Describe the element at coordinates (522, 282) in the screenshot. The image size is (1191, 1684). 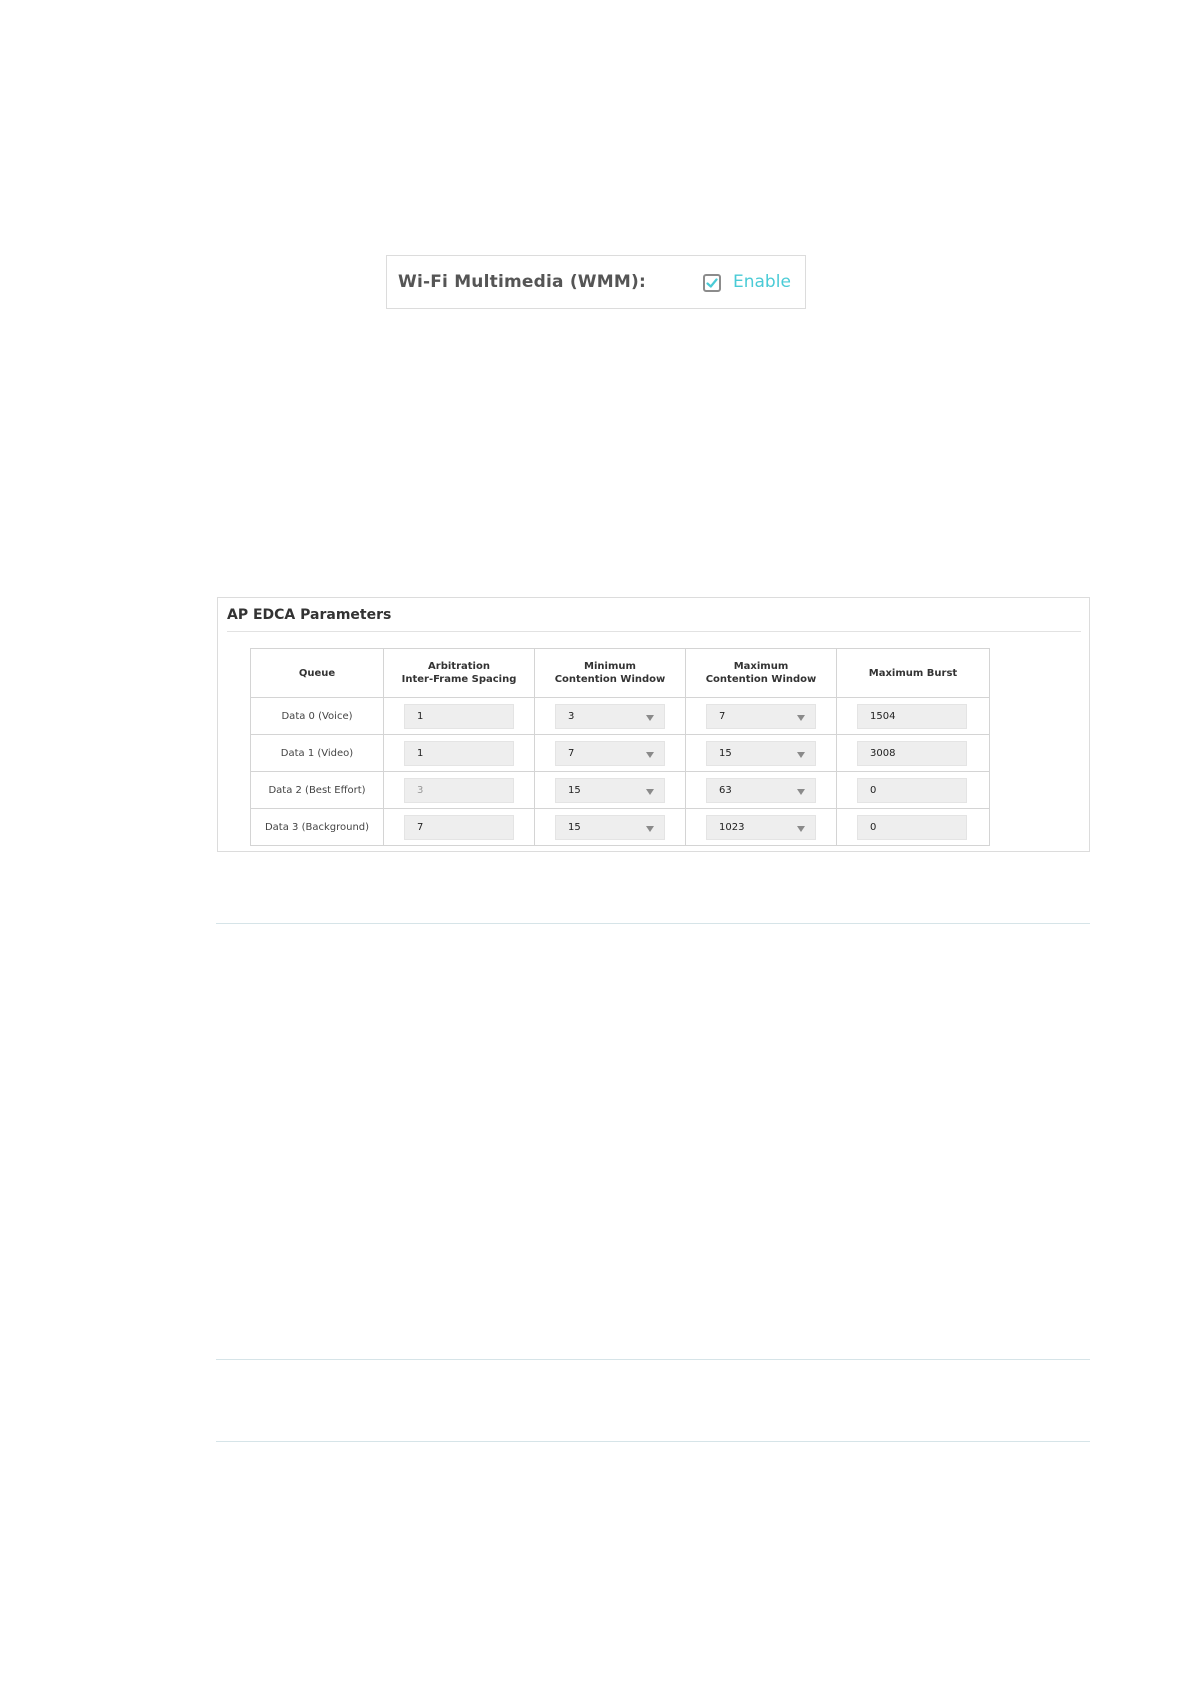
I see `wmm-label: Wi-Fi Multimedia (WMM):` at that location.